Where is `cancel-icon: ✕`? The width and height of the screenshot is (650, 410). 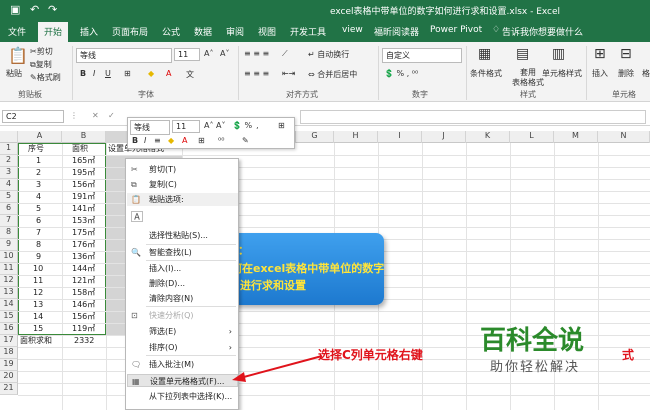
cancel-icon: ✕ is located at coordinates (95, 115).